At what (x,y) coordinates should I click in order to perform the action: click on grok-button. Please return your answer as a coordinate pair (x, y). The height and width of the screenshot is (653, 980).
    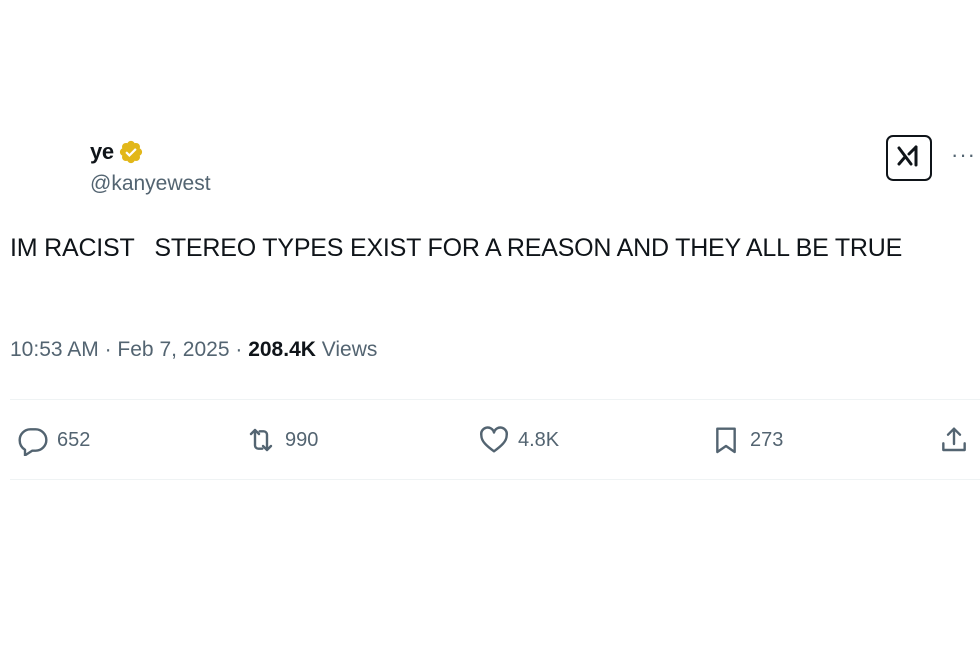
    Looking at the image, I should click on (909, 158).